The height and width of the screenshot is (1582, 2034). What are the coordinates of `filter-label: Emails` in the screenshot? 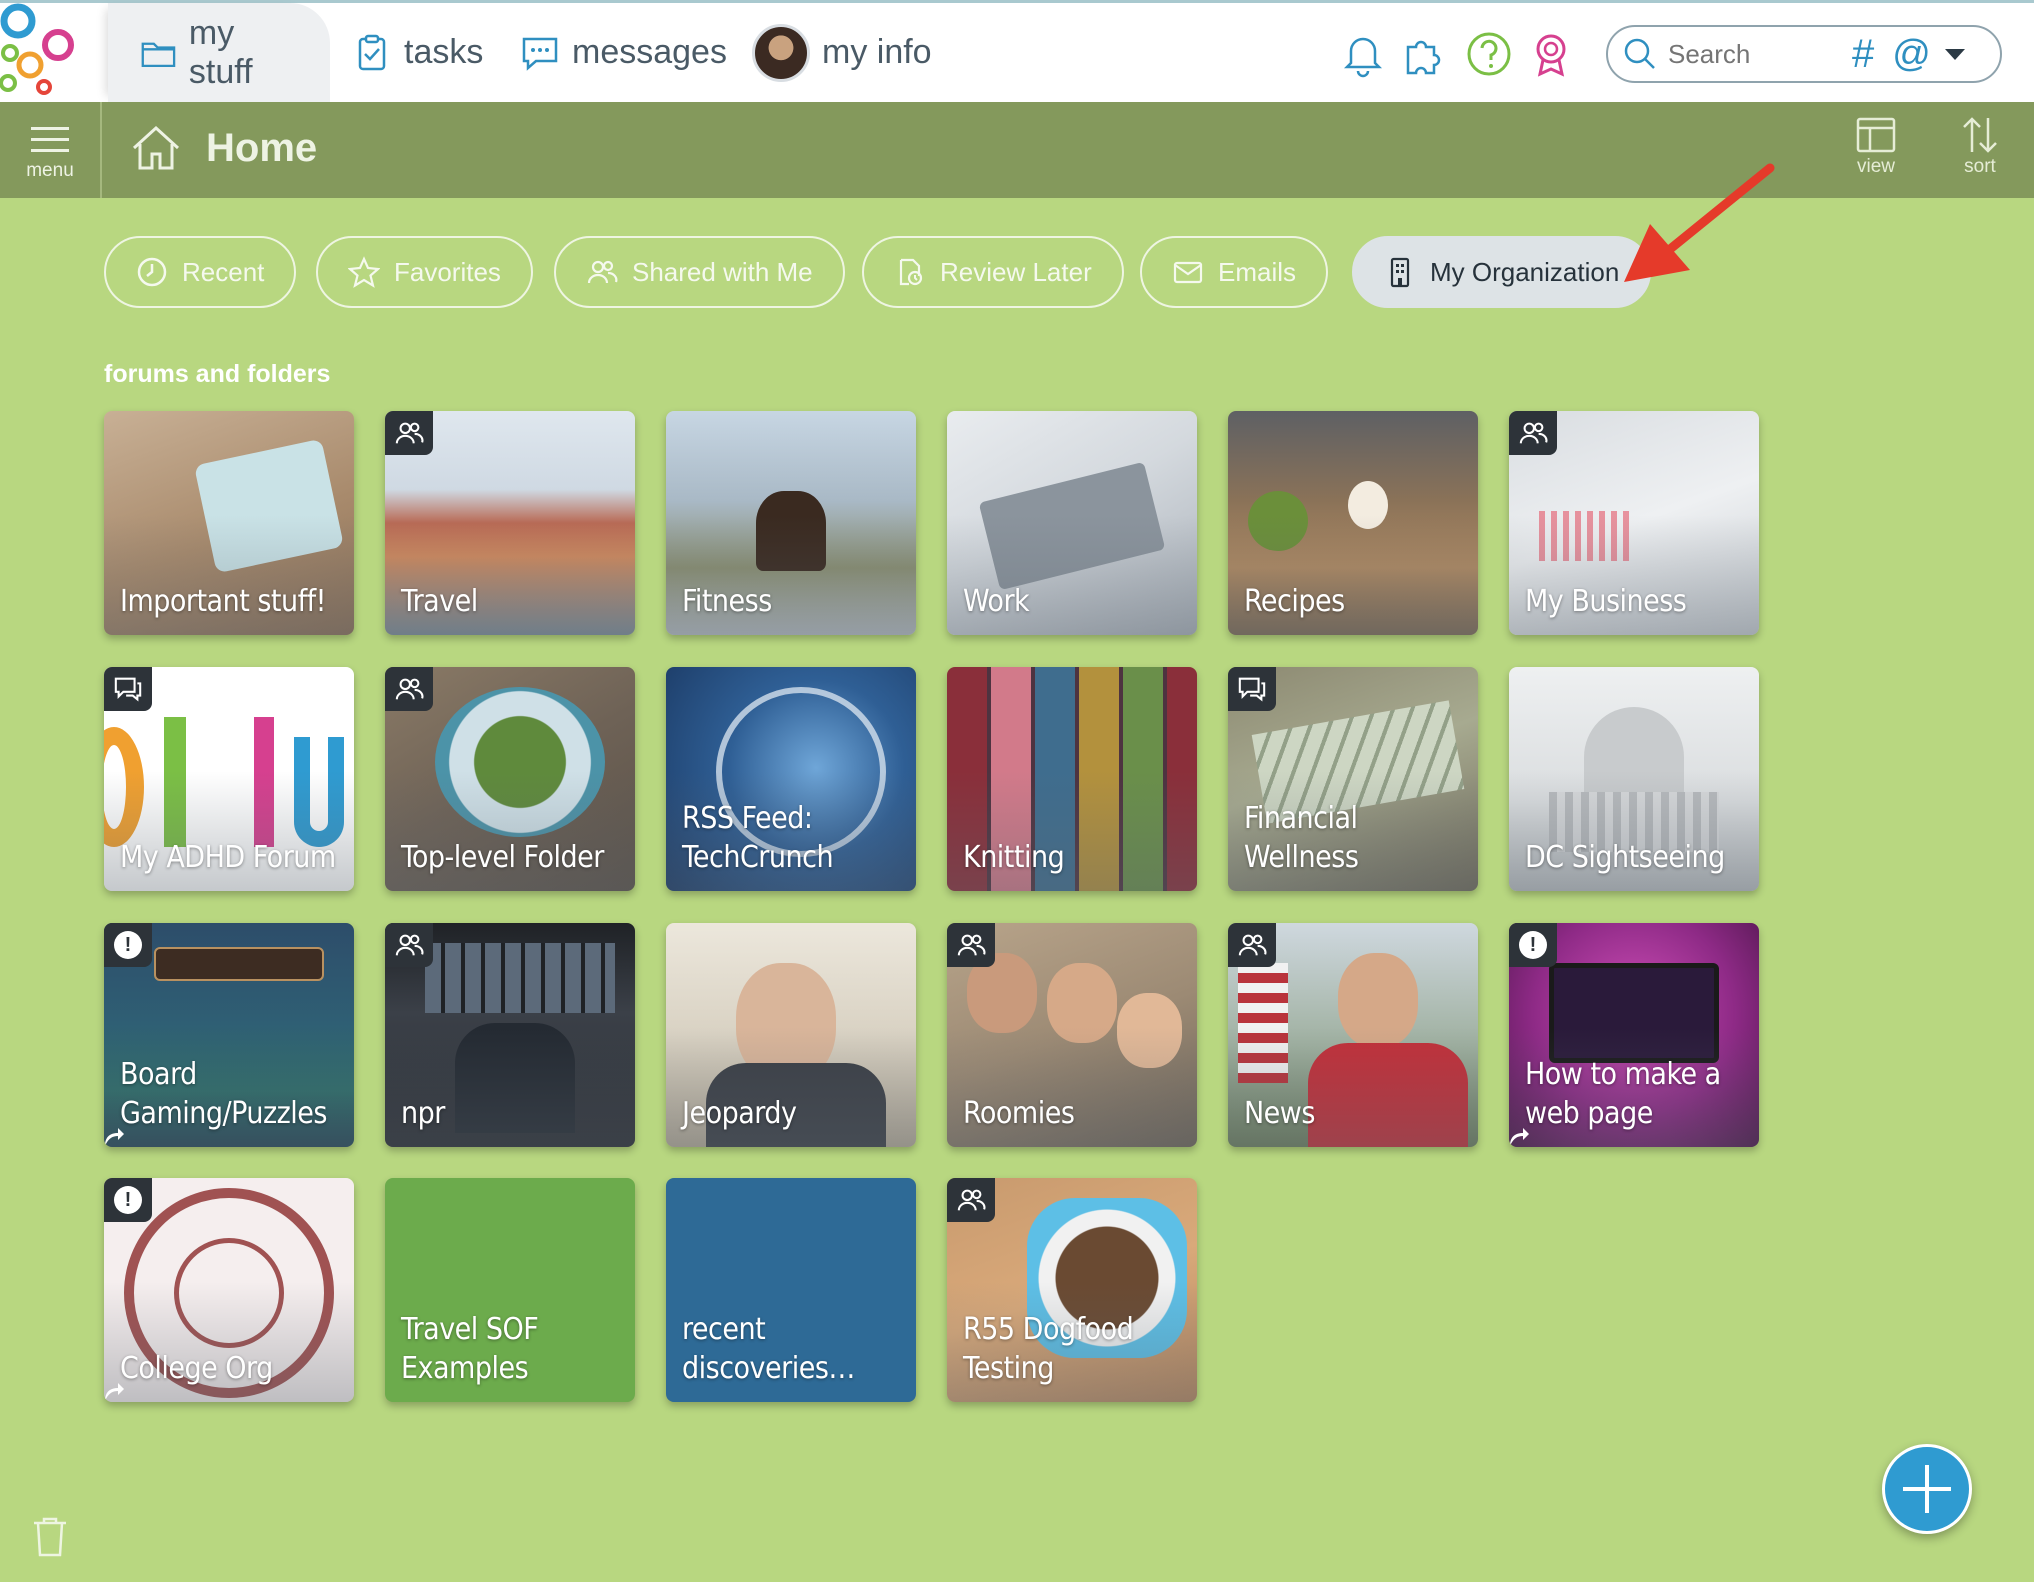 It's located at (1257, 271).